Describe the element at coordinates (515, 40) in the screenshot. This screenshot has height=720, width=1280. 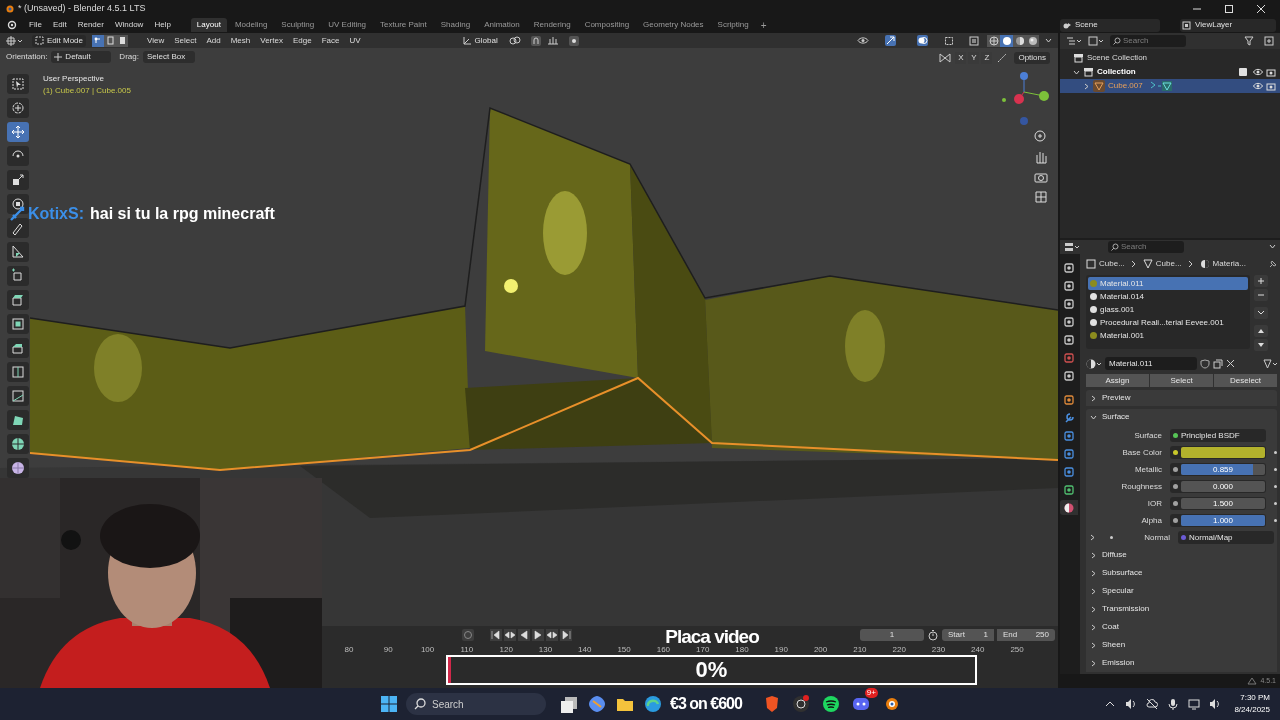
I see `link-icon` at that location.